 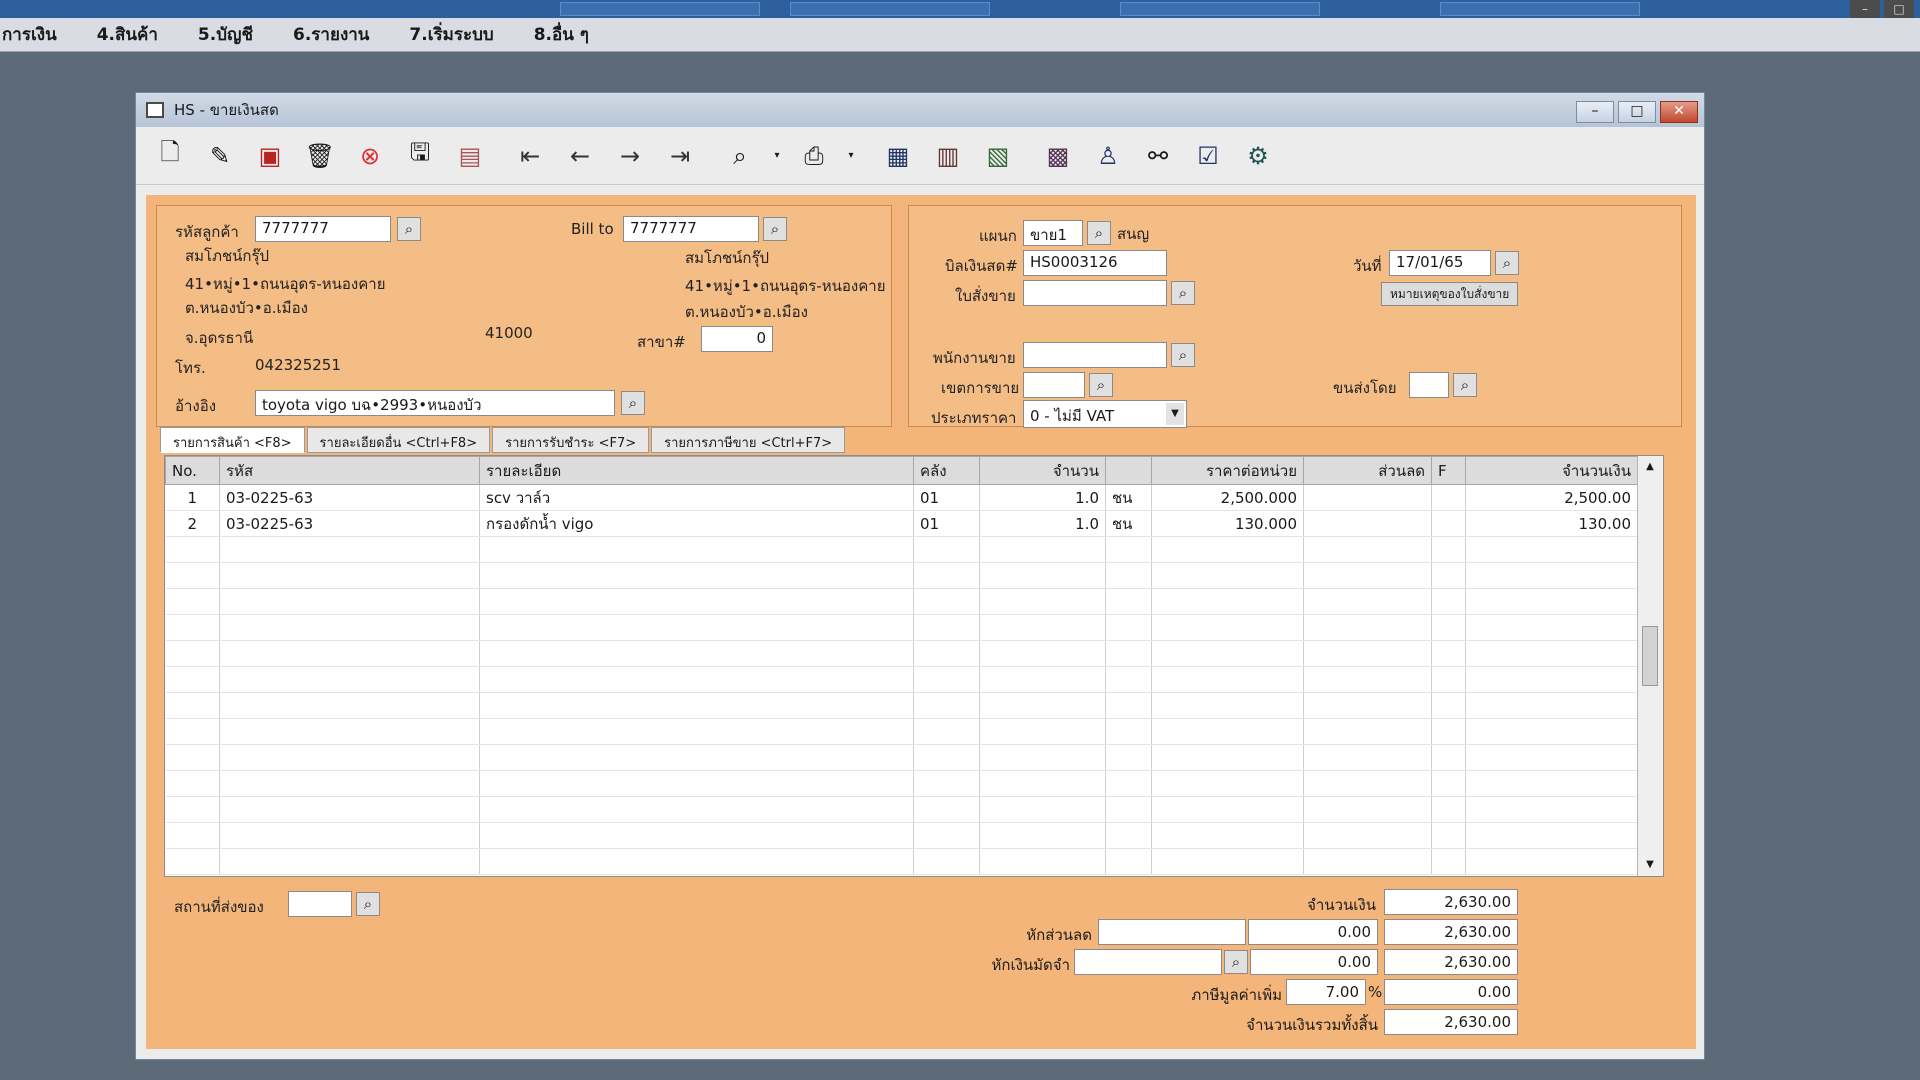 What do you see at coordinates (633, 403) in the screenshot?
I see `reference-search-icon: ⌕` at bounding box center [633, 403].